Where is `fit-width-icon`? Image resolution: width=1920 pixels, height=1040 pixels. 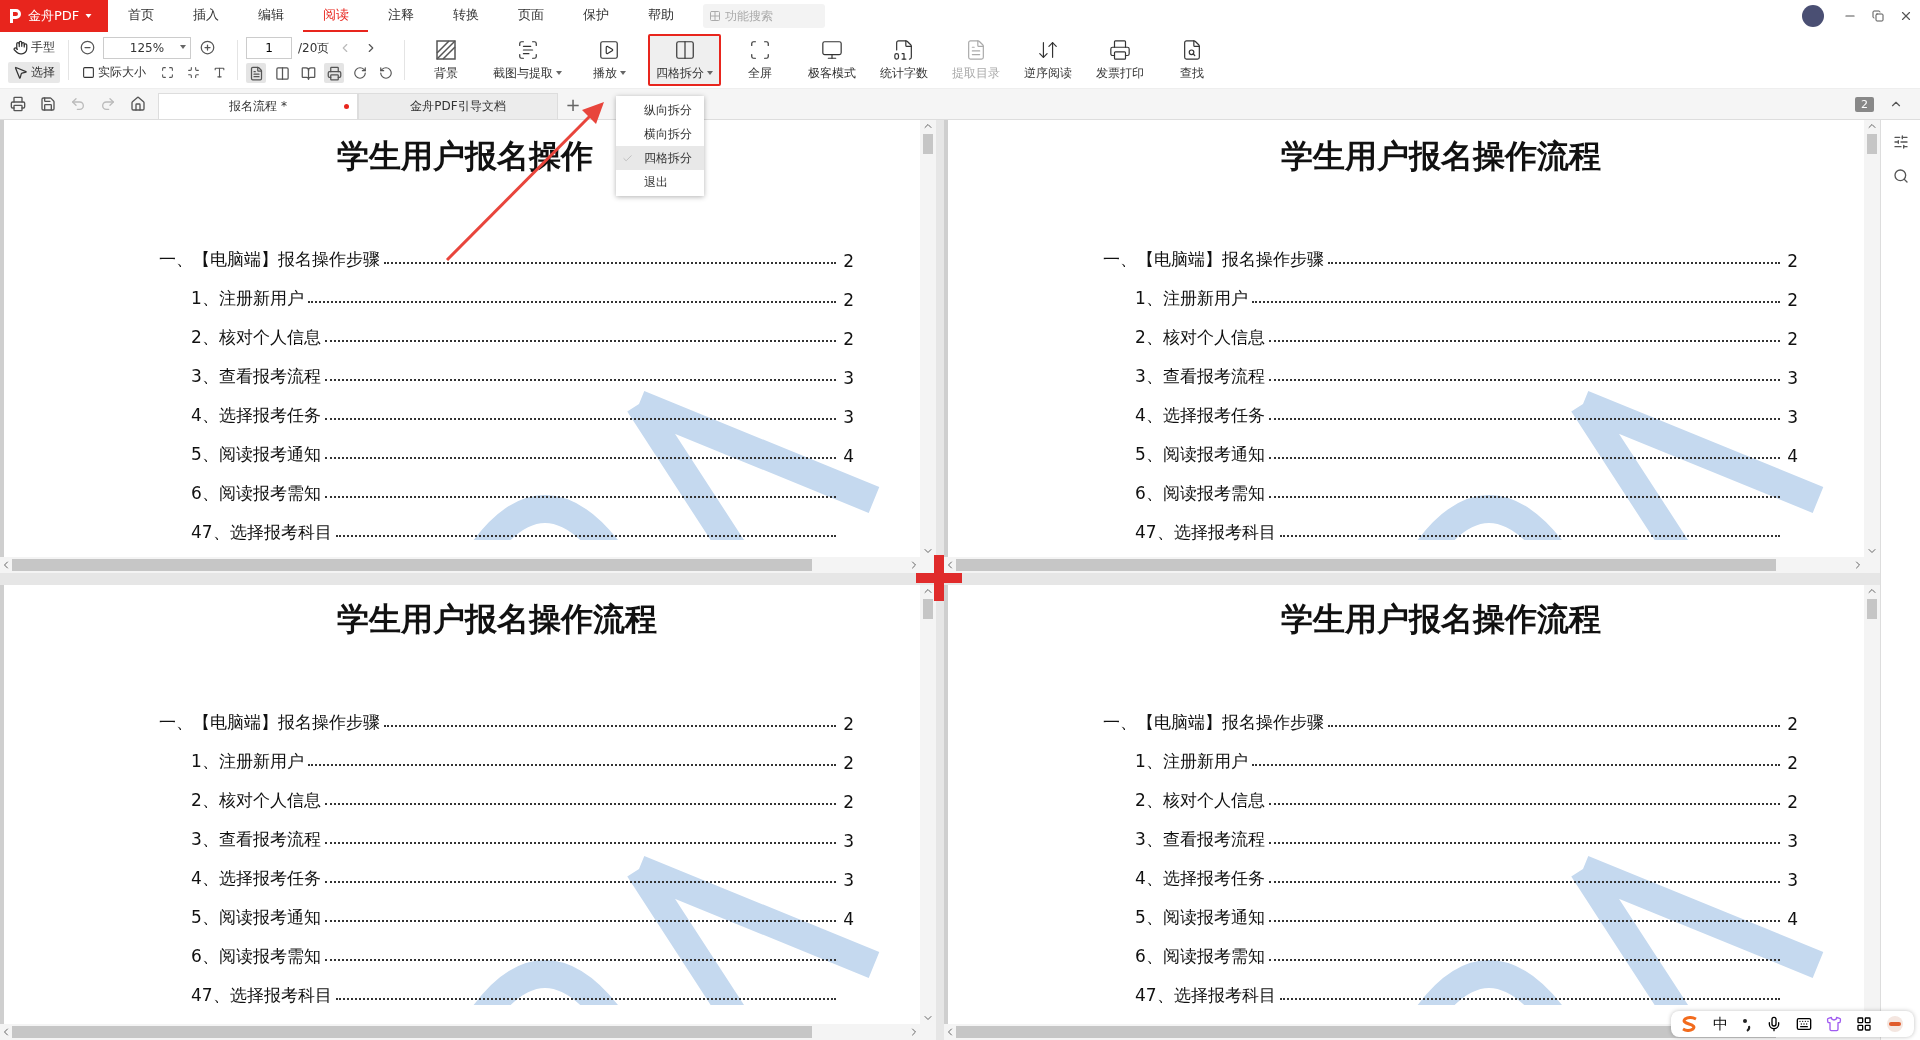
fit-width-icon is located at coordinates (193, 73).